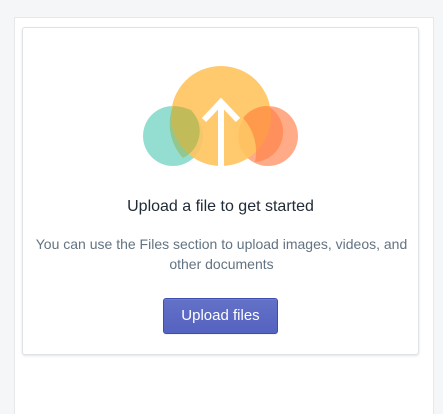 The height and width of the screenshot is (414, 443). I want to click on empty-state-heading: Upload a file to get started, so click(220, 206).